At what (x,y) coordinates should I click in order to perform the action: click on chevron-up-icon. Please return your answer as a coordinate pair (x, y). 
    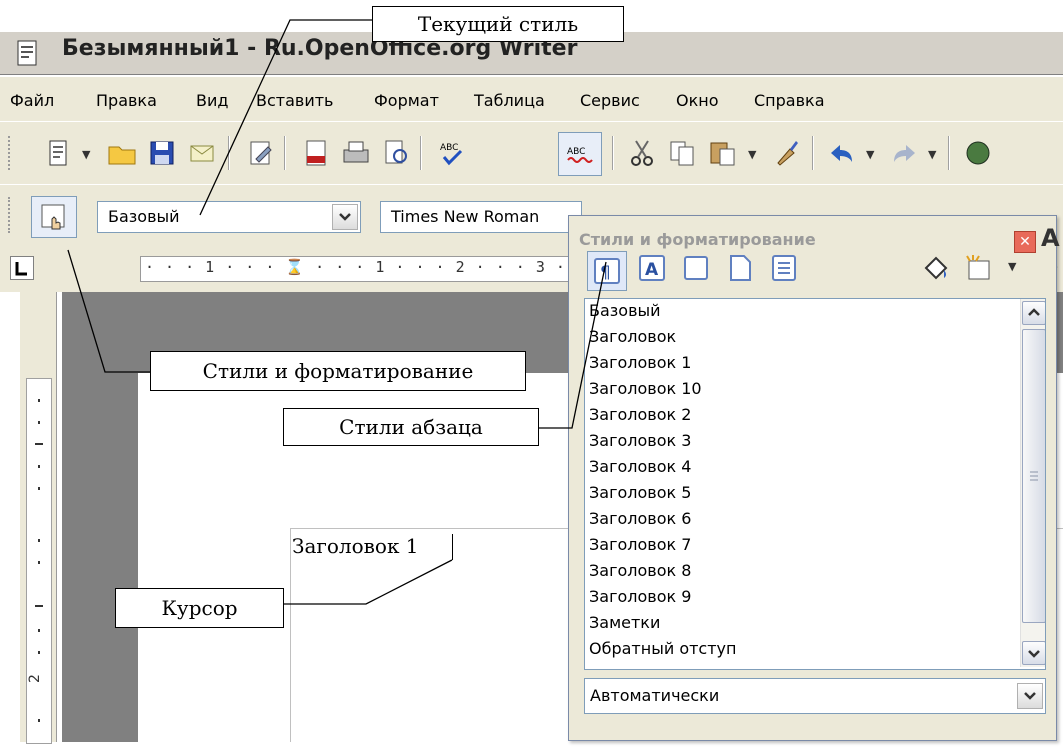
    Looking at the image, I should click on (1034, 312).